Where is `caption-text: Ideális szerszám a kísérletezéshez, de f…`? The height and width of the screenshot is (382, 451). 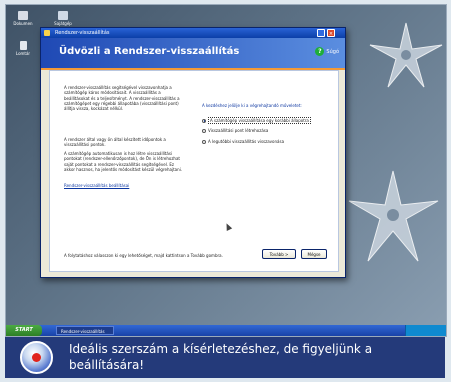
caption-text: Ideális szerszám a kísérletezéshez, de f… is located at coordinates (221, 357).